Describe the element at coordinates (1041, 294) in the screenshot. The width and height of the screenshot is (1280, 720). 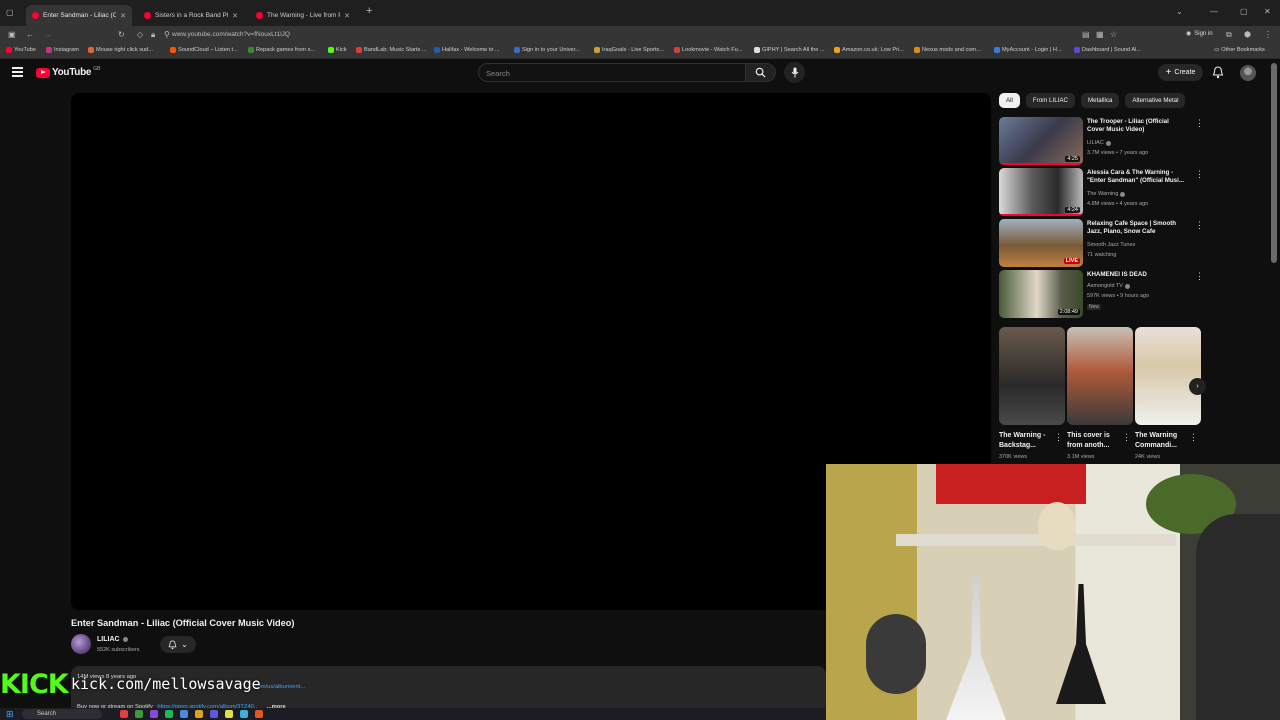
I see `video-thumbnail: 2:08:49` at that location.